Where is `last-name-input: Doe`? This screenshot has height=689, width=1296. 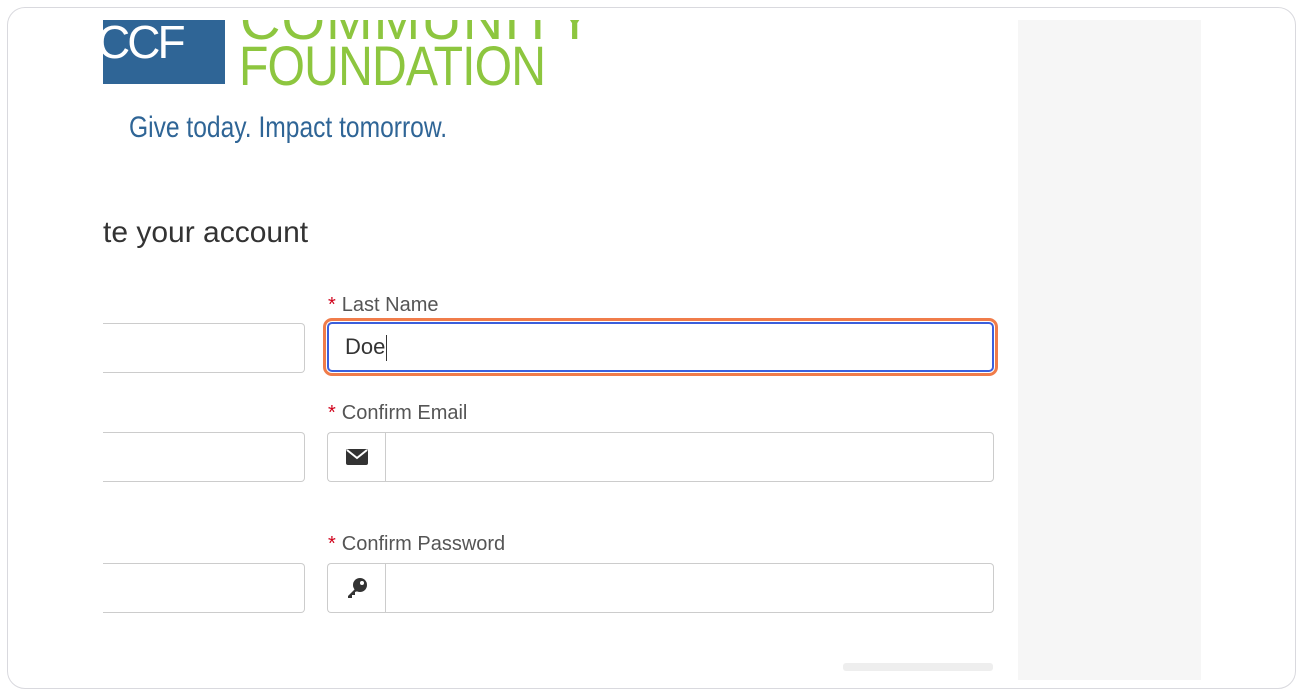 last-name-input: Doe is located at coordinates (660, 347).